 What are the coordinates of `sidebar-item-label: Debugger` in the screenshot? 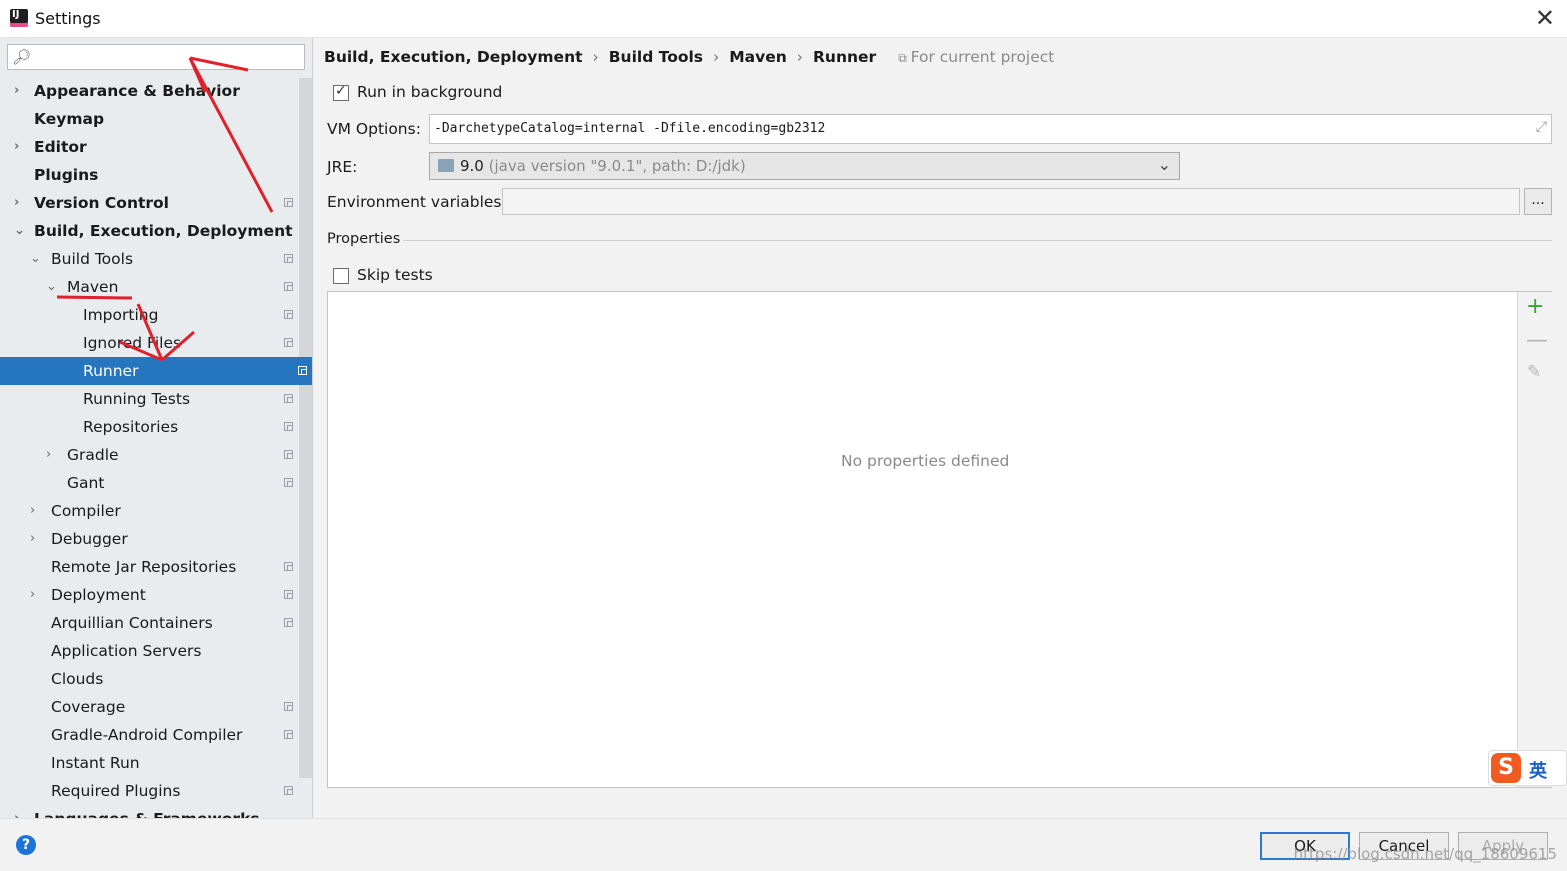 It's located at (89, 539).